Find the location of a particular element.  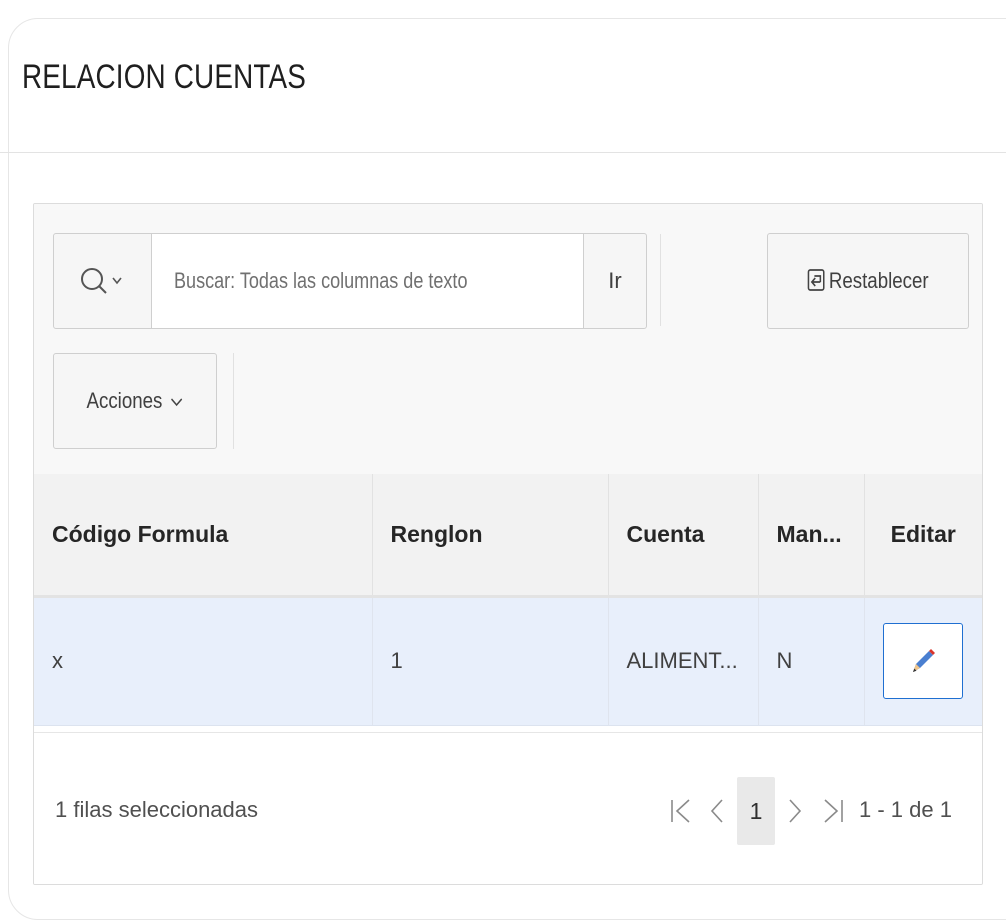

reset-button: Restablecer is located at coordinates (868, 281).